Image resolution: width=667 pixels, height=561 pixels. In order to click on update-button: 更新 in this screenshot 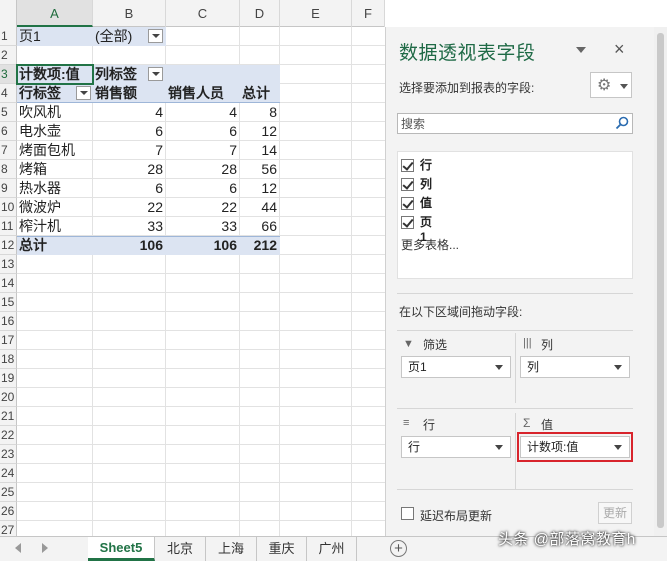, I will do `click(615, 513)`.